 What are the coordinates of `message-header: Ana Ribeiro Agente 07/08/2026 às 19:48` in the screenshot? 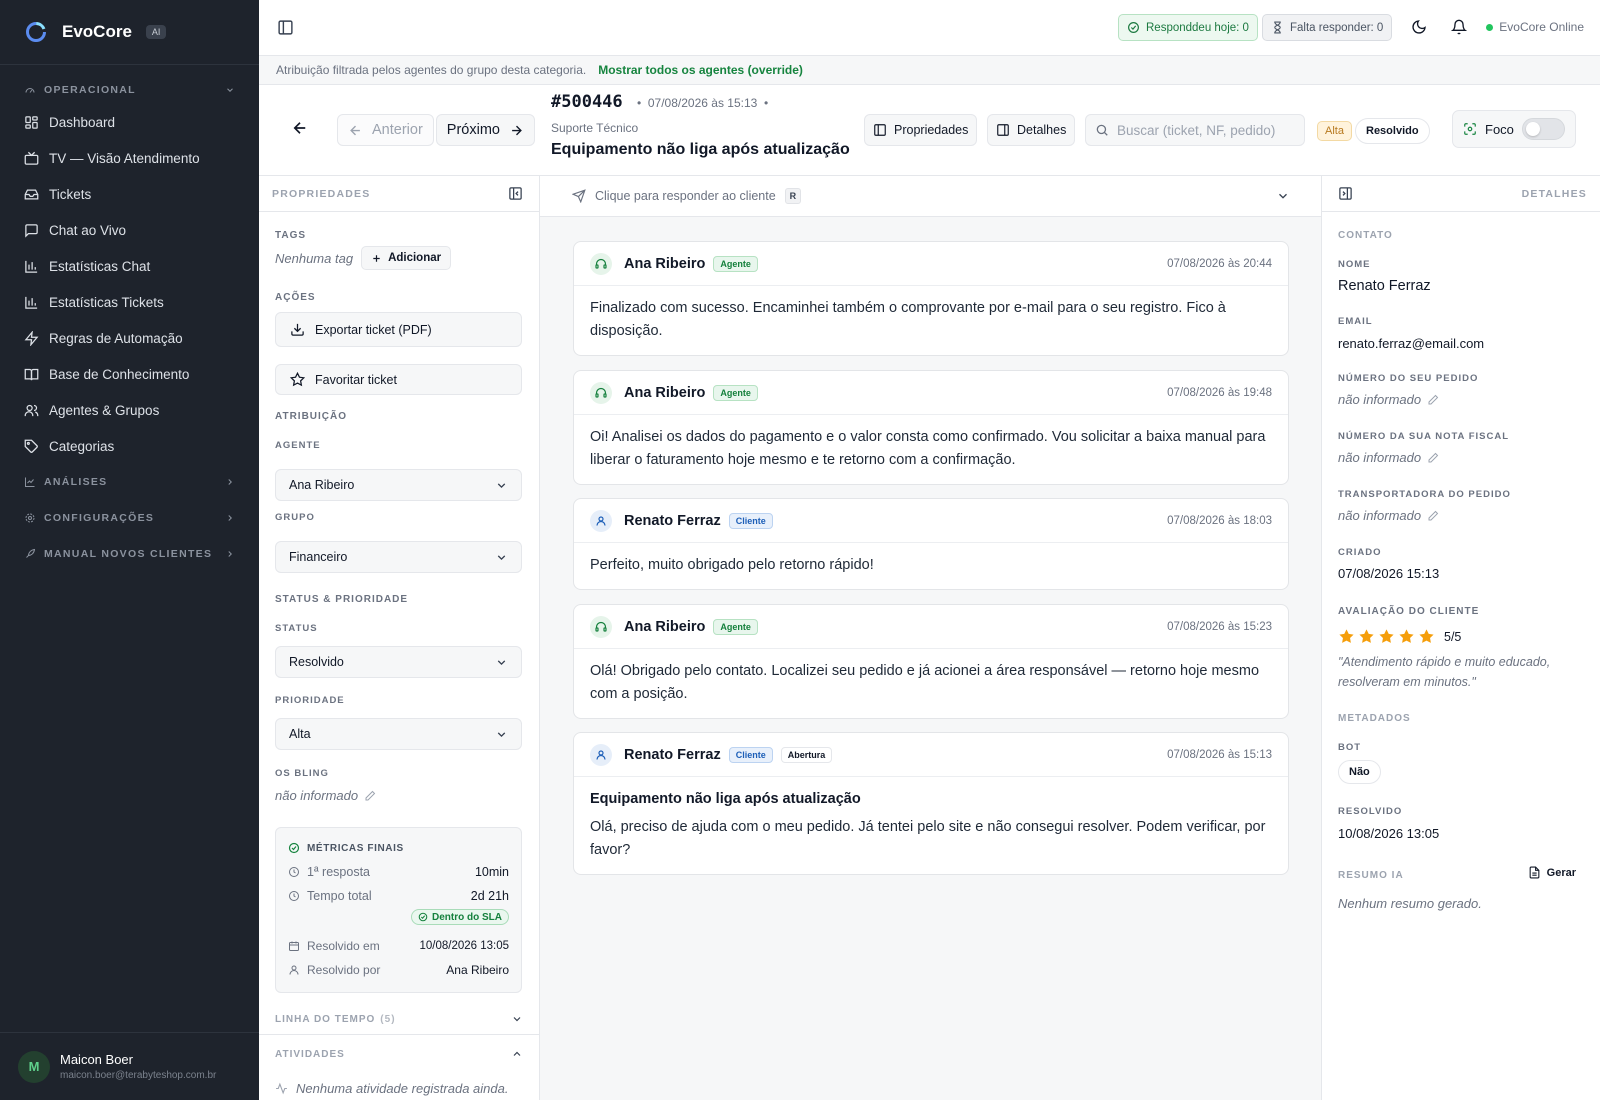 It's located at (931, 393).